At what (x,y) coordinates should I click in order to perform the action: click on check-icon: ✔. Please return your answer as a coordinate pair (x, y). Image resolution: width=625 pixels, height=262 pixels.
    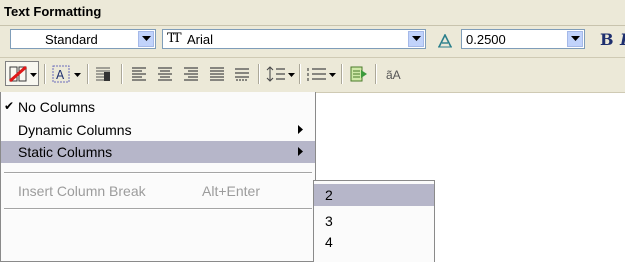
    Looking at the image, I should click on (9, 106).